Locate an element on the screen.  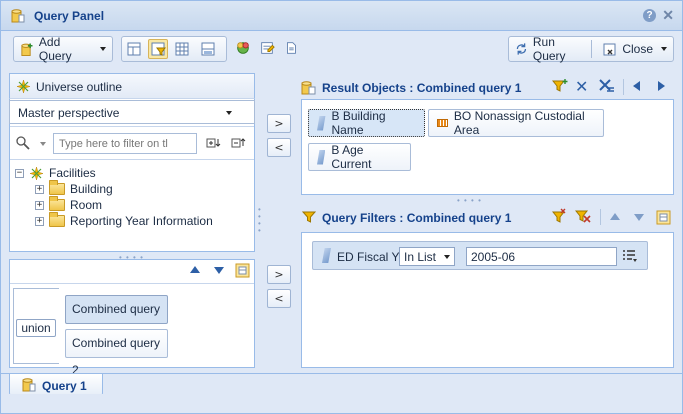
layout-view-button is located at coordinates (134, 49).